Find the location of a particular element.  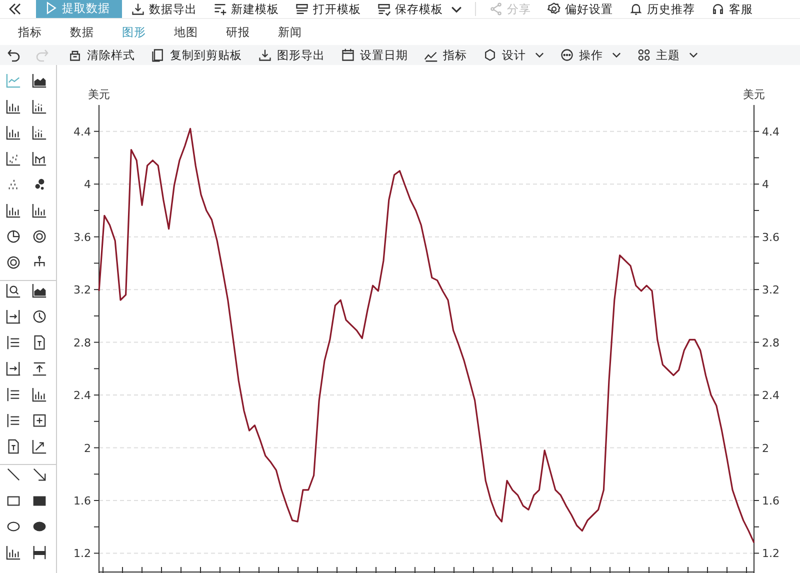

collapse-icon is located at coordinates (15, 9).